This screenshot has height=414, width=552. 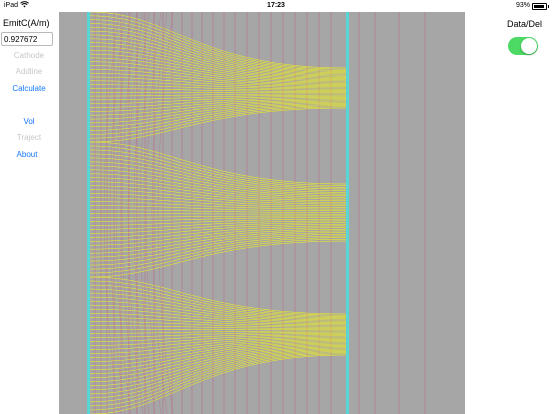 What do you see at coordinates (29, 121) in the screenshot?
I see `vol-button: Vol` at bounding box center [29, 121].